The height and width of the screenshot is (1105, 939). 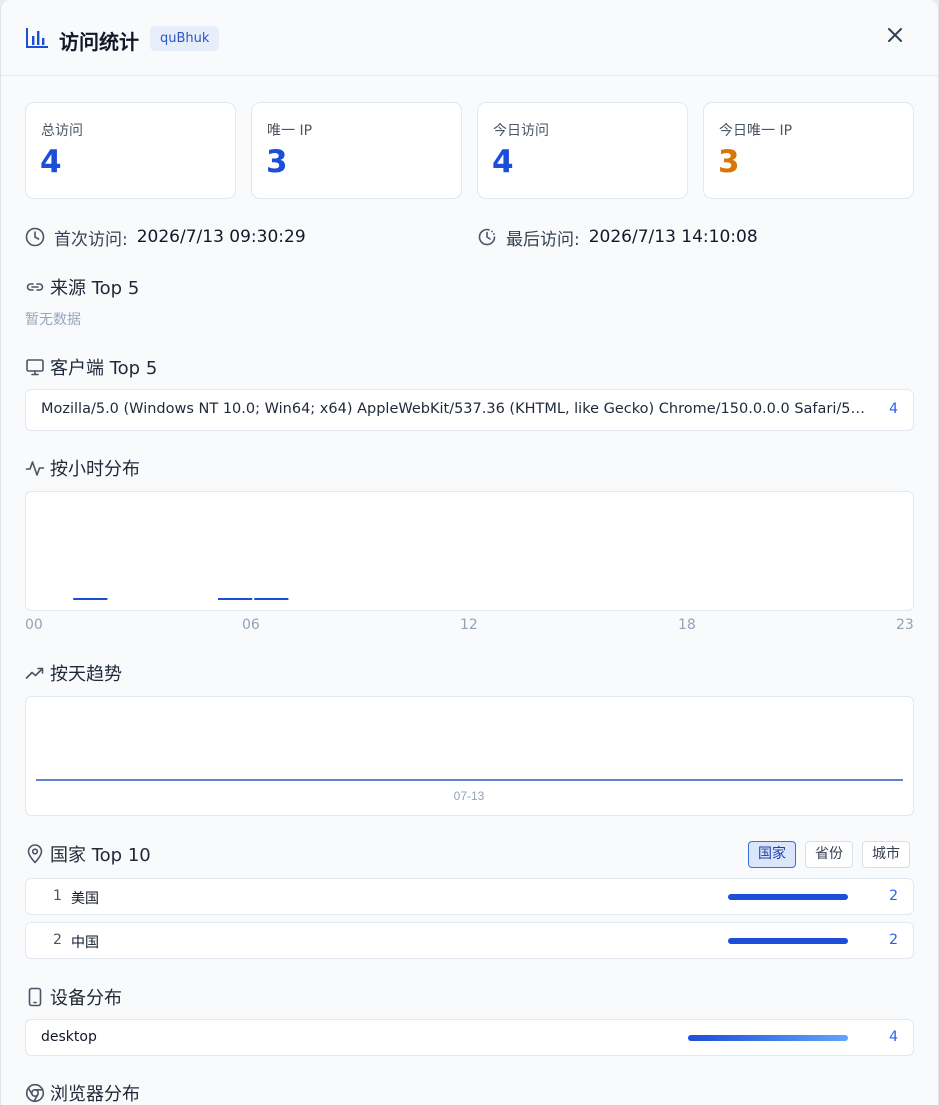 I want to click on country-title: 国家 Top 10, so click(x=100, y=855).